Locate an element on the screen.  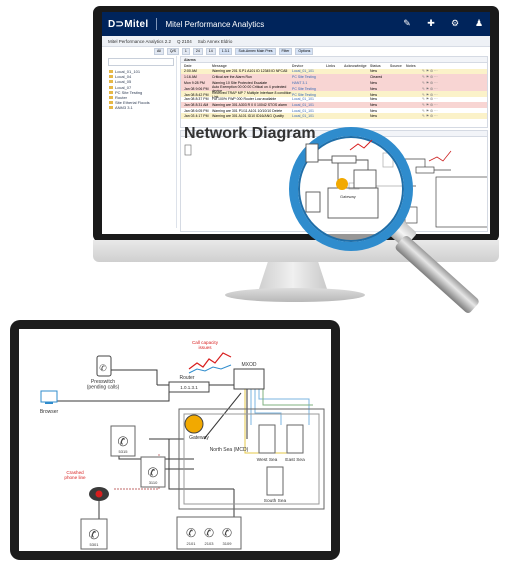
alert-icon is located at coordinates (99, 494).